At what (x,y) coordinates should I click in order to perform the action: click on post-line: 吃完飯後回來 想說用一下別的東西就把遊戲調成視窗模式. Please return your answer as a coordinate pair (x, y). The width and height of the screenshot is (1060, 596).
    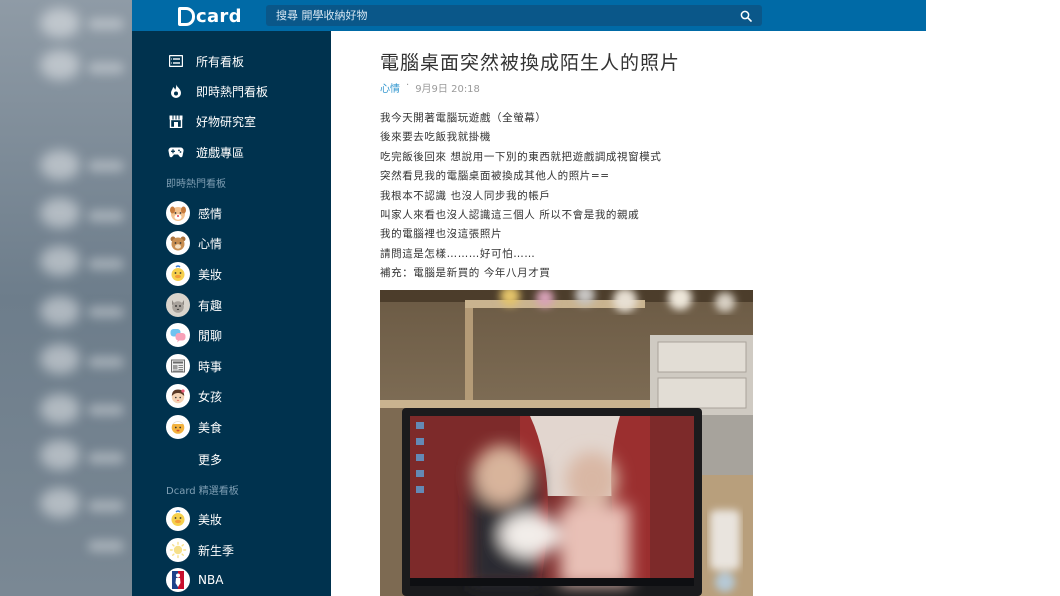
    Looking at the image, I should click on (521, 156).